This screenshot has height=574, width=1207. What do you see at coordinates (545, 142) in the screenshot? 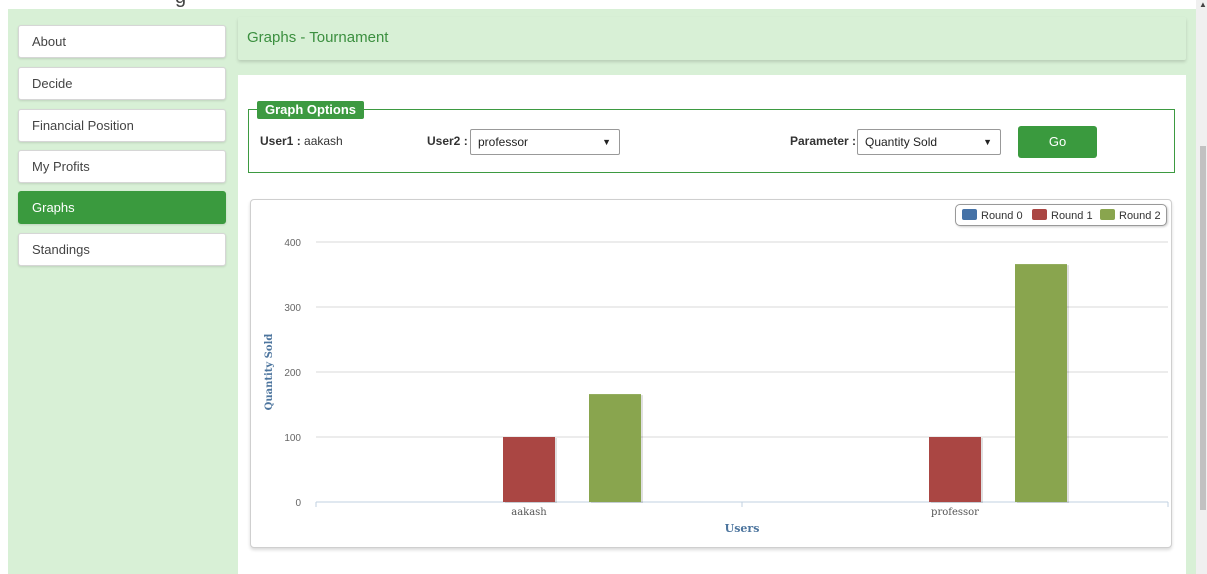
I see `user2-select: professor ▼` at bounding box center [545, 142].